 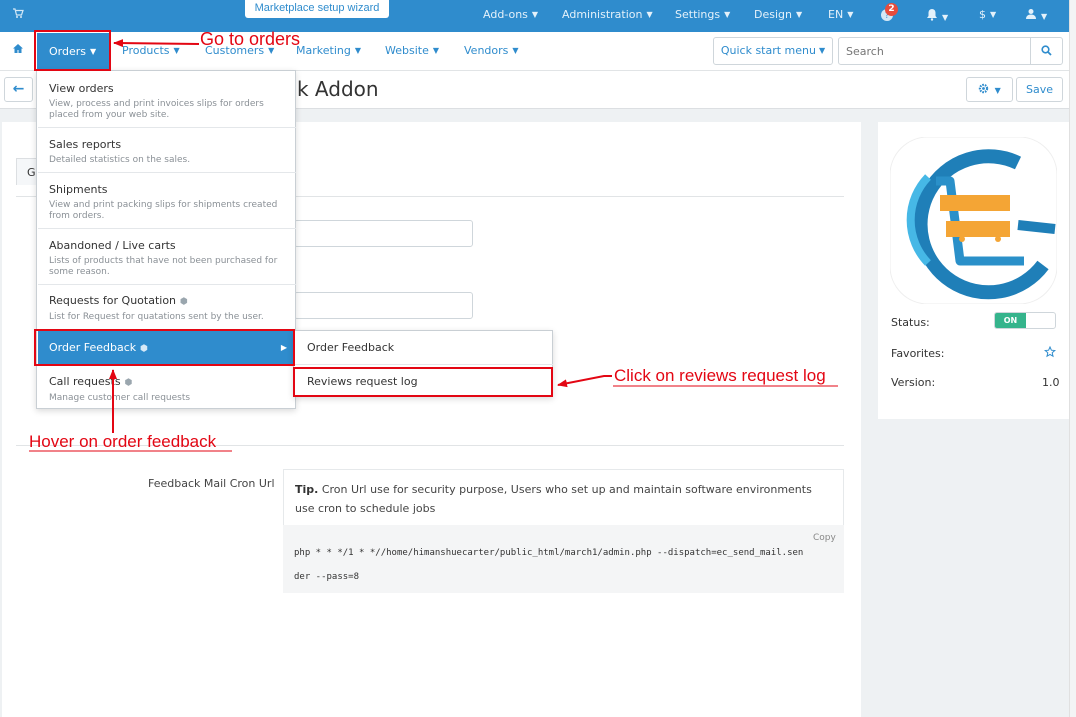 What do you see at coordinates (283, 347) in the screenshot?
I see `chevron-right-icon: ▶` at bounding box center [283, 347].